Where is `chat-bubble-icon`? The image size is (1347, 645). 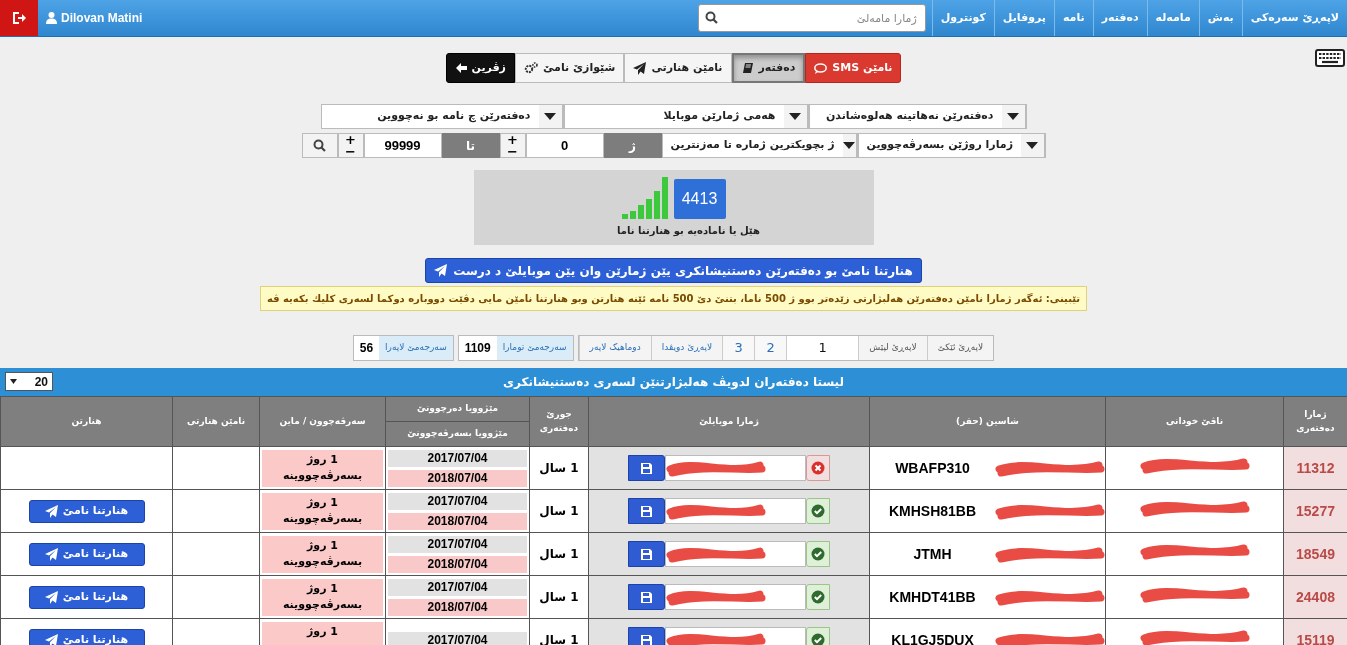 chat-bubble-icon is located at coordinates (821, 68).